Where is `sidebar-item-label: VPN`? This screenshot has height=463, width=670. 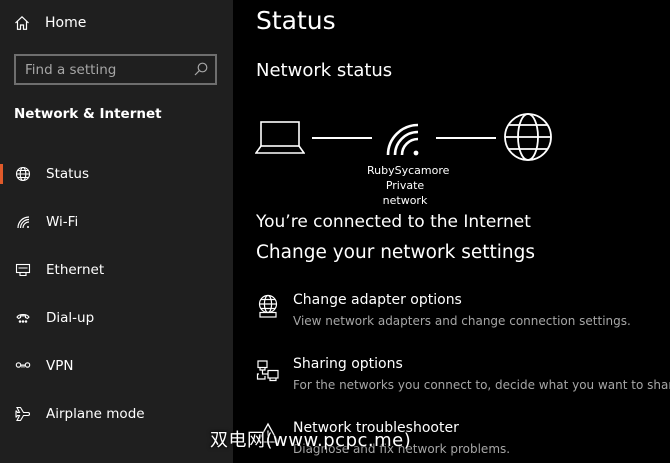
sidebar-item-label: VPN is located at coordinates (60, 366).